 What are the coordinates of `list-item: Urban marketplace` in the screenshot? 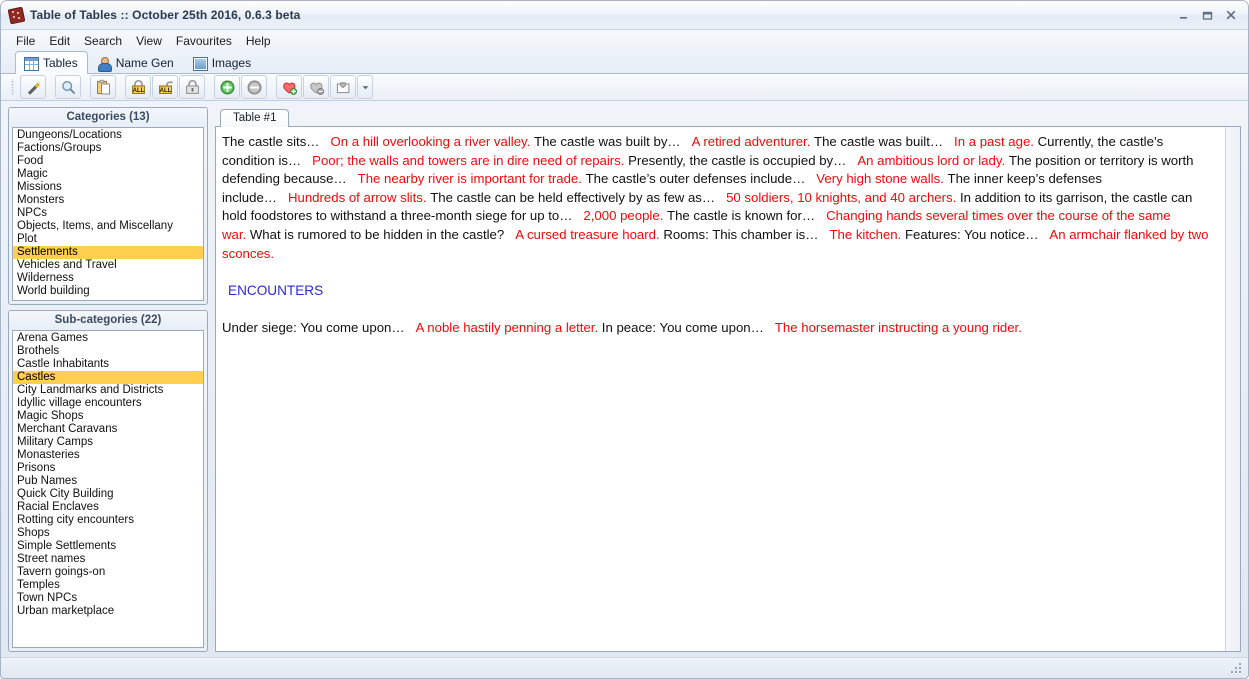 It's located at (108, 611).